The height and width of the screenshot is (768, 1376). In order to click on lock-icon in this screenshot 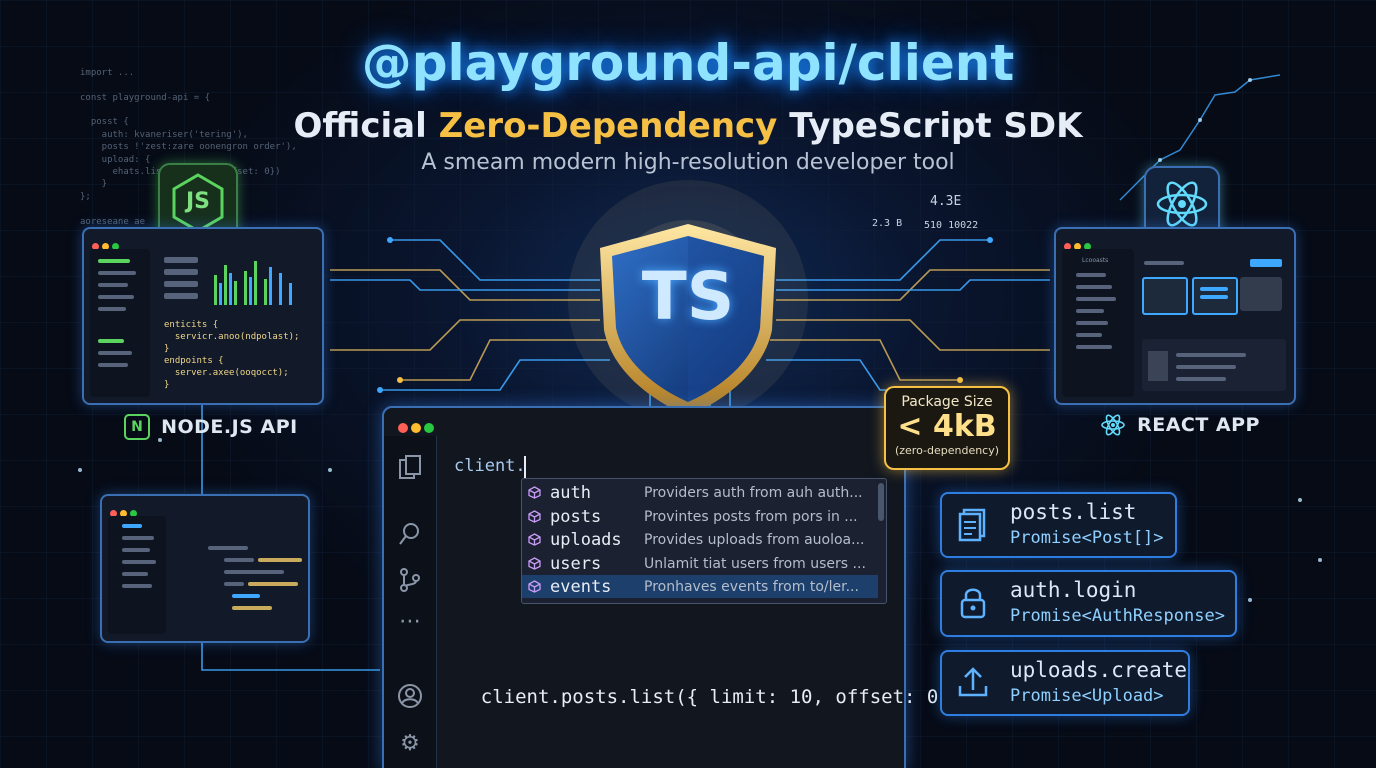, I will do `click(973, 602)`.